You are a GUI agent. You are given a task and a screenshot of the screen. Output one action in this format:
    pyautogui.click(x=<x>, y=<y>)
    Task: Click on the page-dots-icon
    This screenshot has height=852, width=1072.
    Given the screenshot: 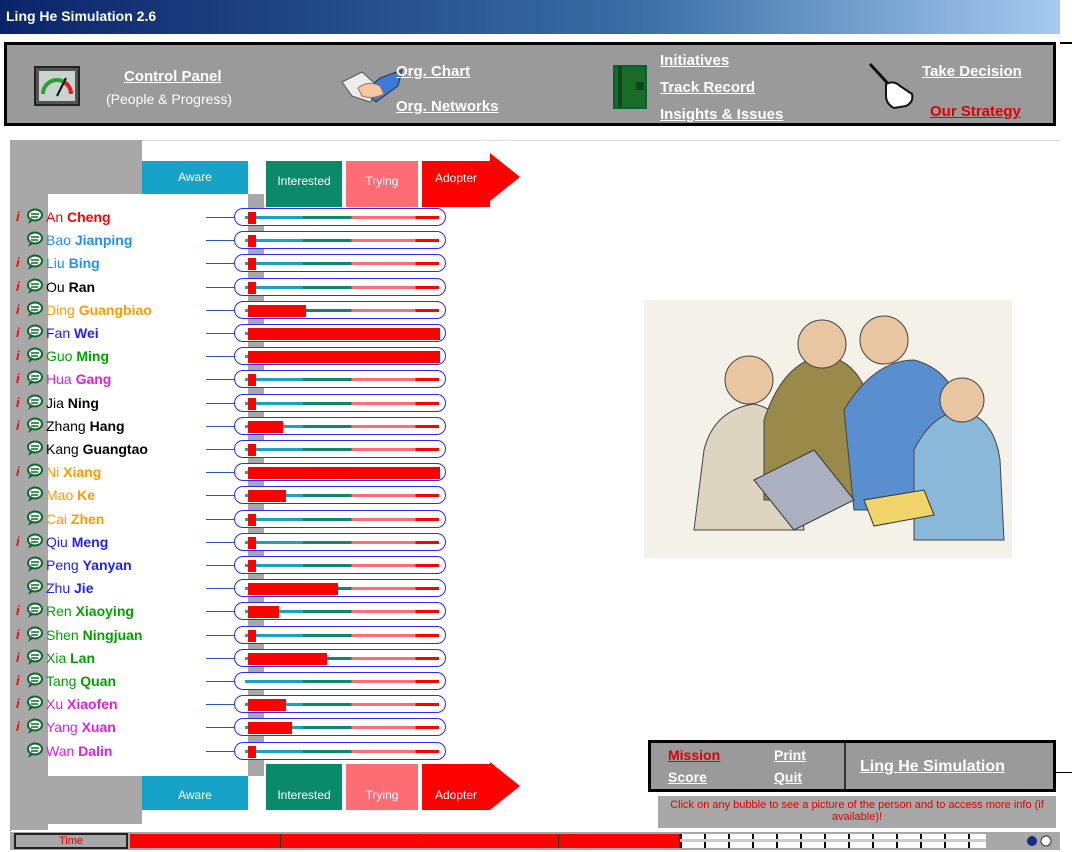 What is the action you would take?
    pyautogui.click(x=1039, y=841)
    